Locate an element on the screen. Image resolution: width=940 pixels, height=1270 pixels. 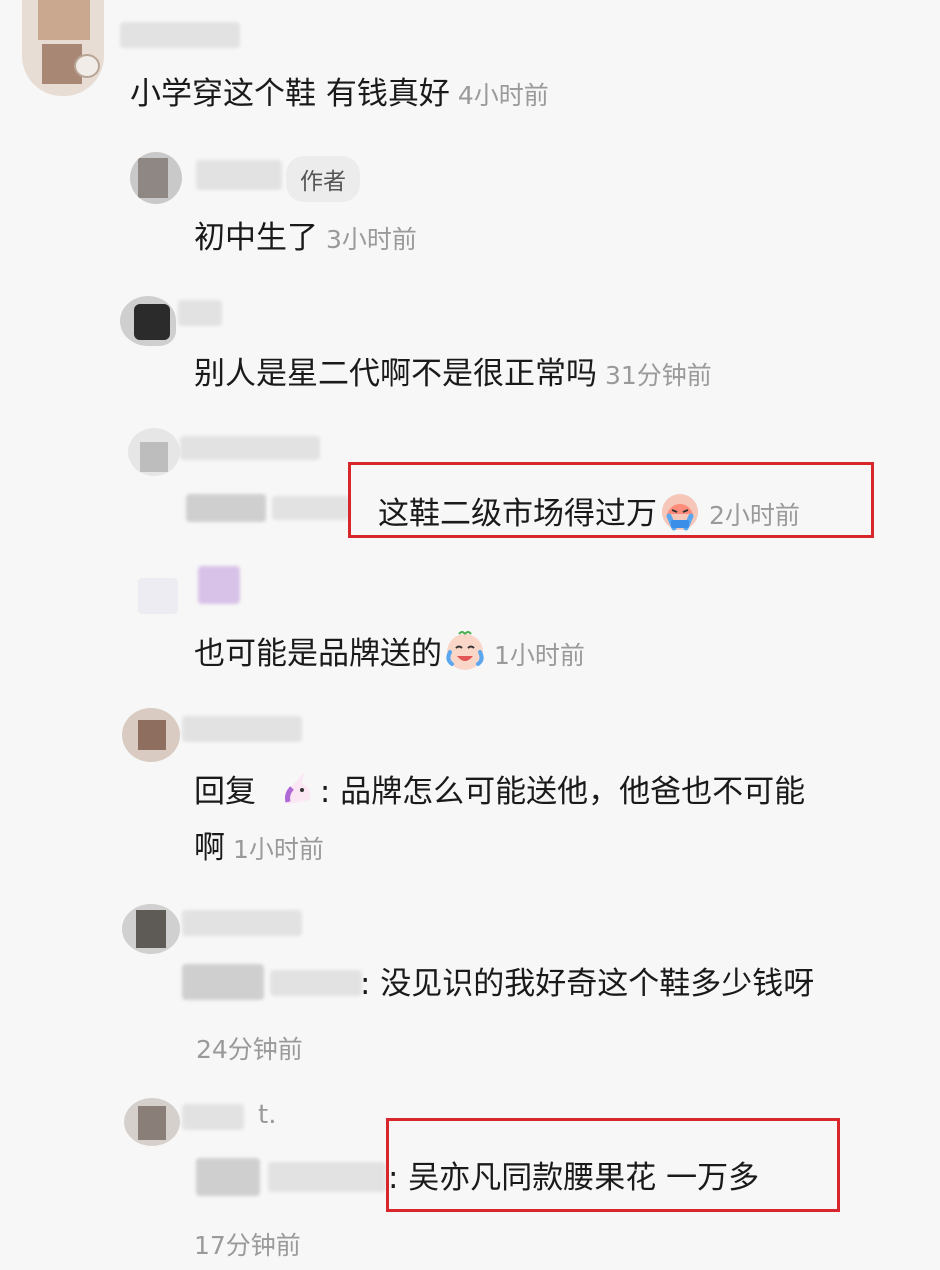
username-fragment: t. is located at coordinates (267, 1115).